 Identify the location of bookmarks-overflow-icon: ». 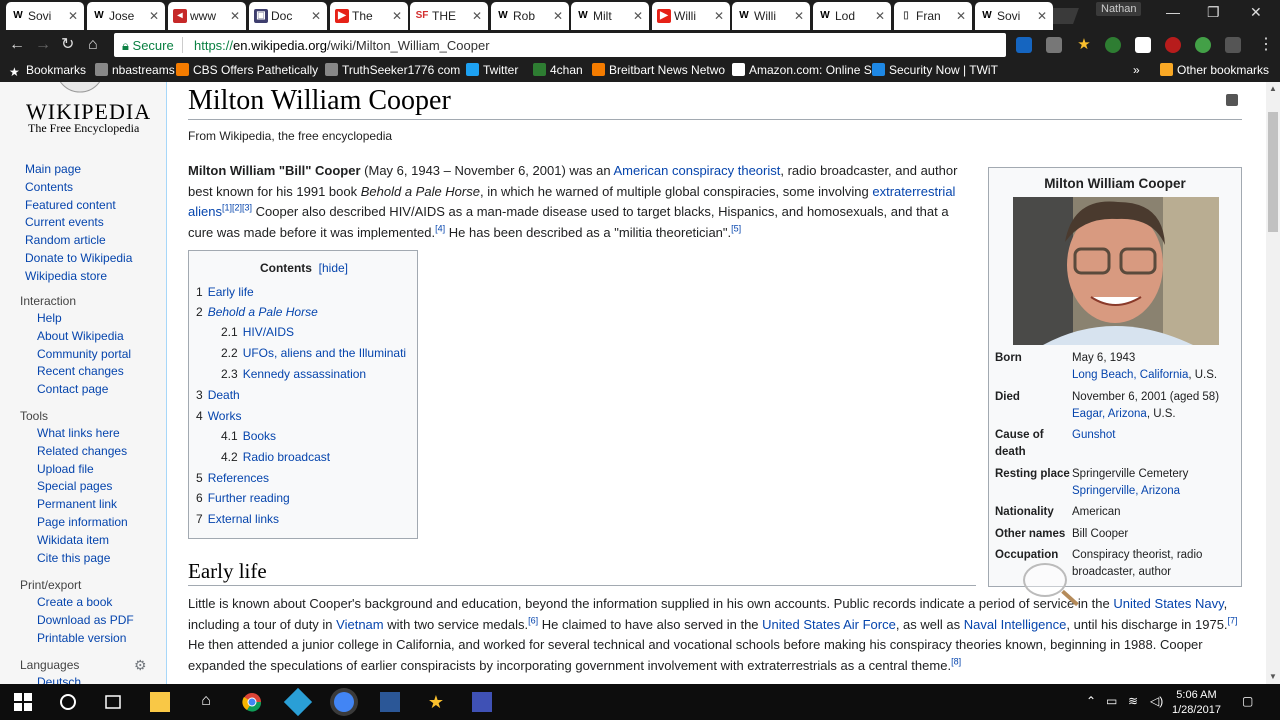
(1136, 70).